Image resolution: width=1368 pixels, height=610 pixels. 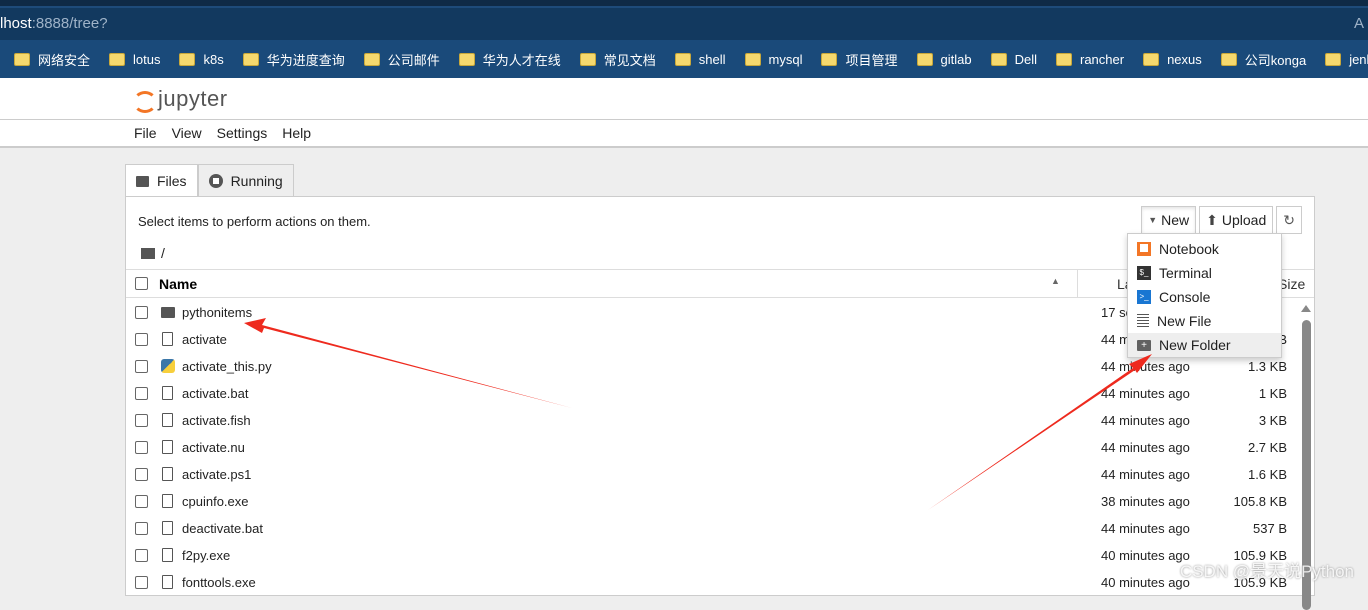 I want to click on table-row: fonttools.exe 40 minutes ago 105.9 KB, so click(x=713, y=582).